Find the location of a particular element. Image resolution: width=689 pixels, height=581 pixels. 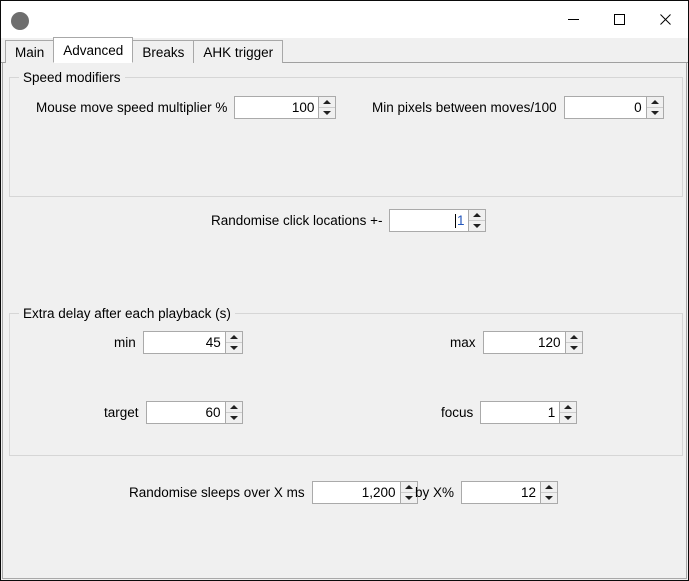

minimize-button is located at coordinates (573, 19).